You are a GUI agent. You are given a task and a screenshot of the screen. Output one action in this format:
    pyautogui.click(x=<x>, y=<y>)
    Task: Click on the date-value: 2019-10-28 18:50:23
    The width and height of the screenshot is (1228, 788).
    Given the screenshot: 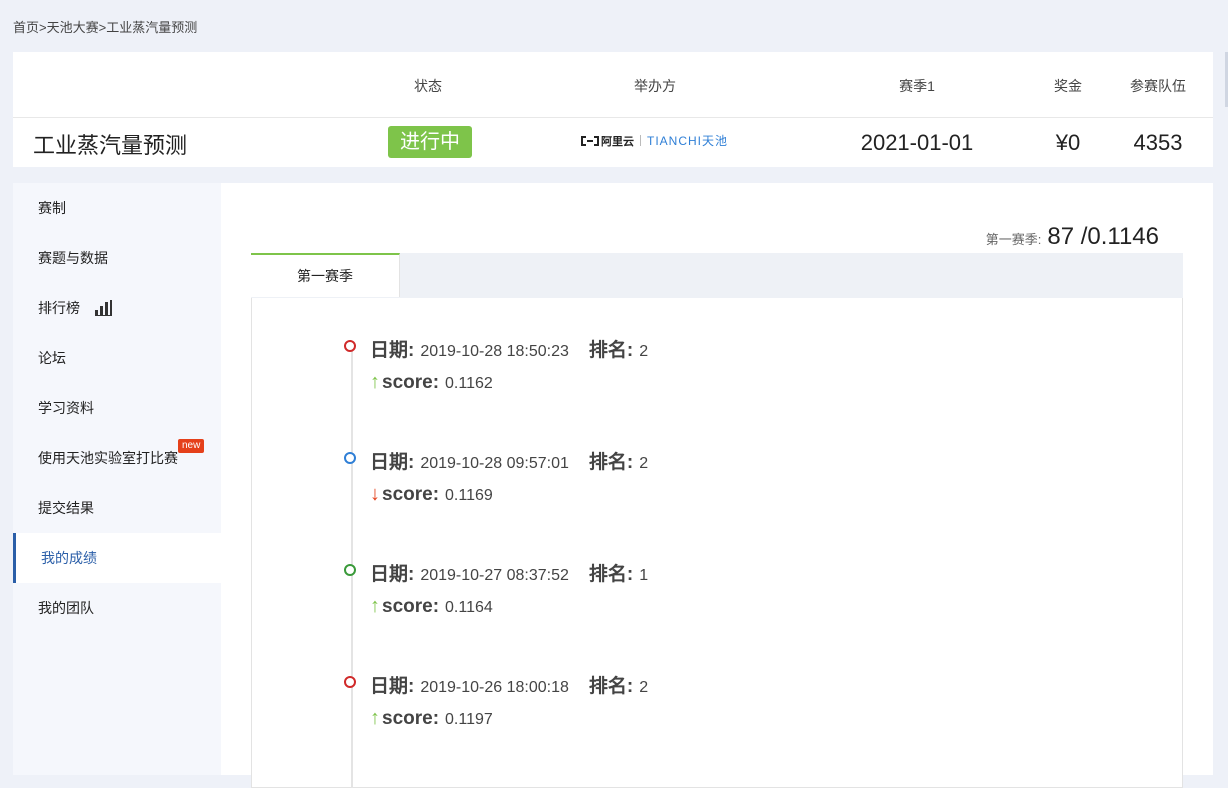 What is the action you would take?
    pyautogui.click(x=494, y=351)
    